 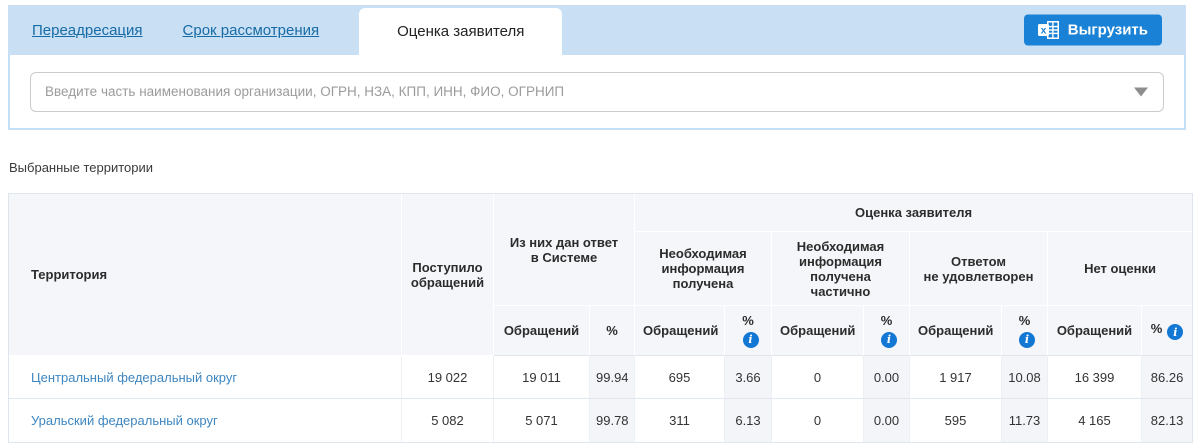 I want to click on tab-ocenka-zayavitelya: Оценка заявителя, so click(x=461, y=31).